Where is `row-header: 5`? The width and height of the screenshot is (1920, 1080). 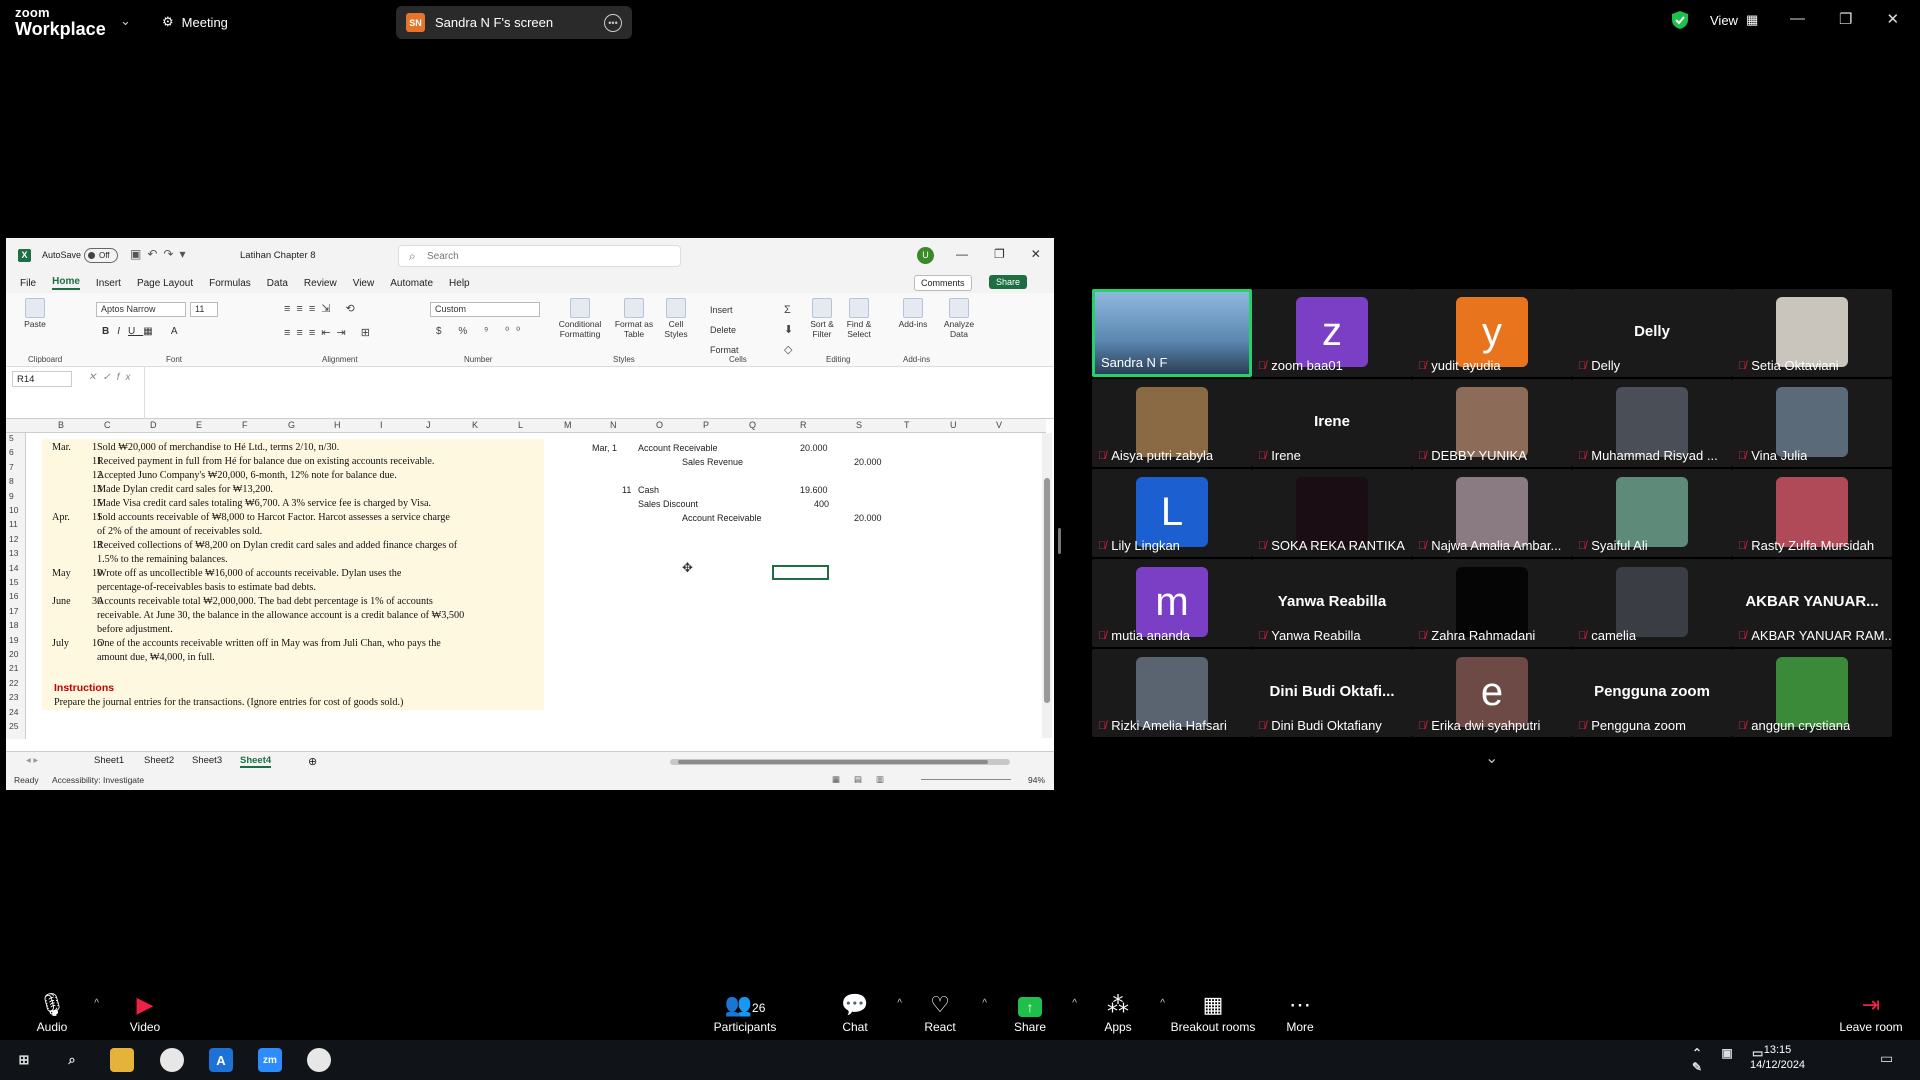 row-header: 5 is located at coordinates (11, 438).